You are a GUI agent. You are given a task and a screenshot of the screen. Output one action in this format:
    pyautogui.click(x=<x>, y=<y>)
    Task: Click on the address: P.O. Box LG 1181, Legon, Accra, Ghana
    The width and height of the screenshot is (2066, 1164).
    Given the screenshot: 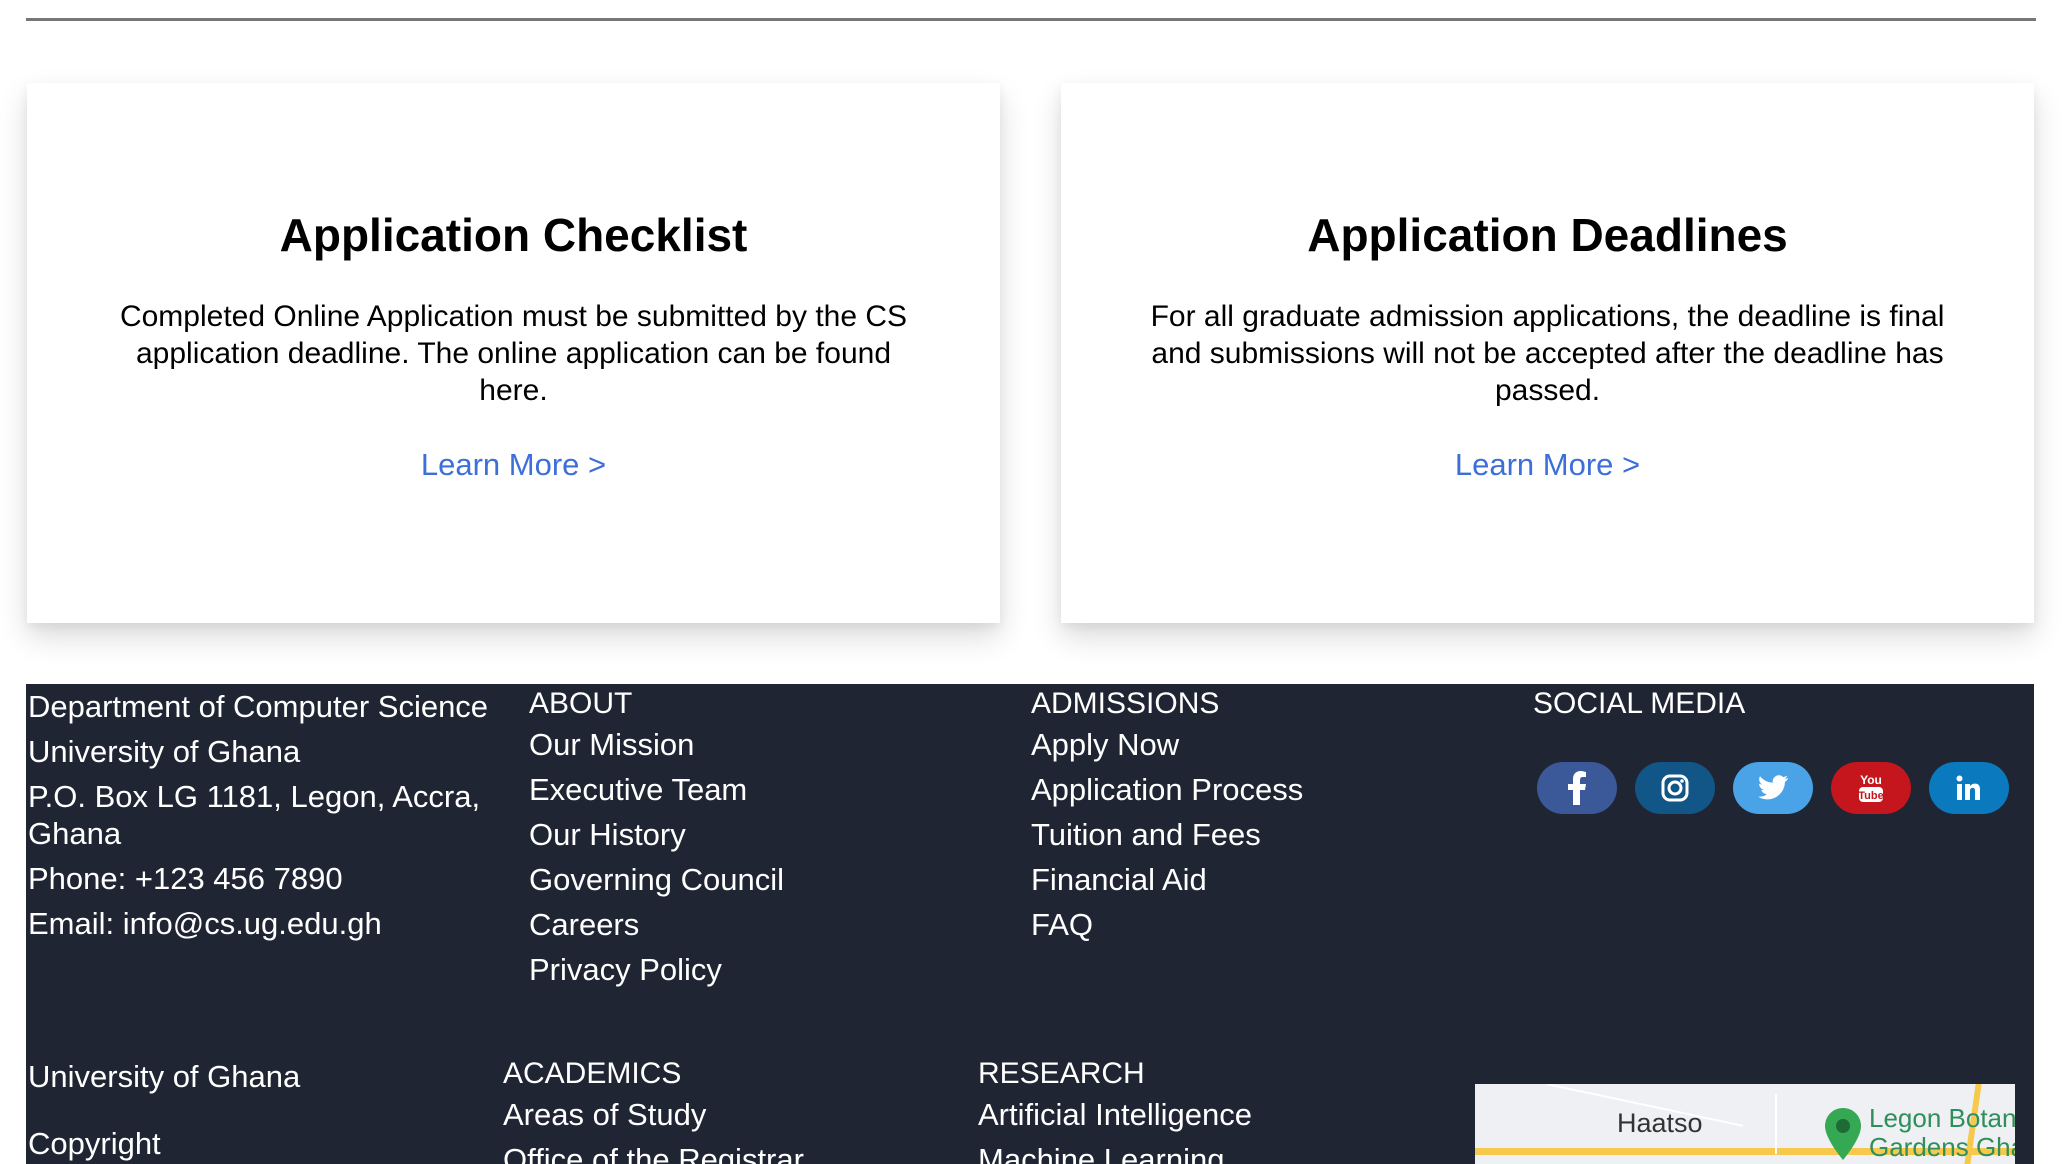 What is the action you would take?
    pyautogui.click(x=254, y=815)
    